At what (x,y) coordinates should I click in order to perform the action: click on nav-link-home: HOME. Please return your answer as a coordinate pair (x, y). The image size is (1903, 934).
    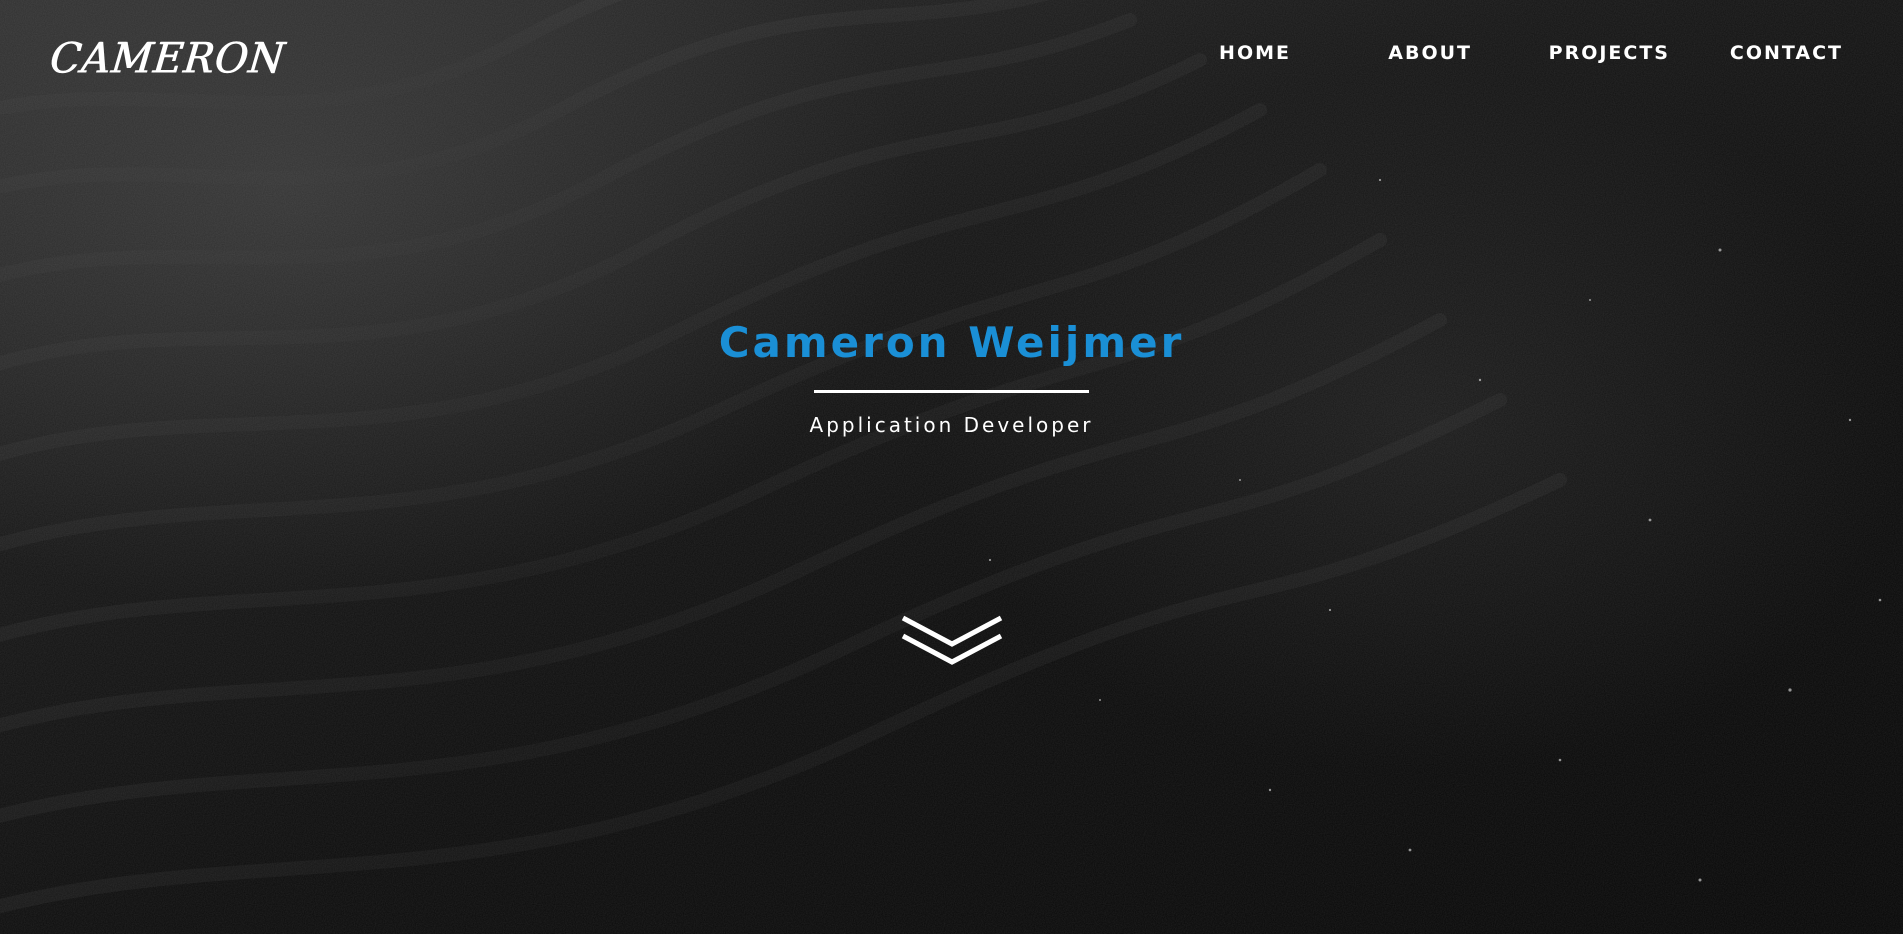
    Looking at the image, I should click on (1255, 53).